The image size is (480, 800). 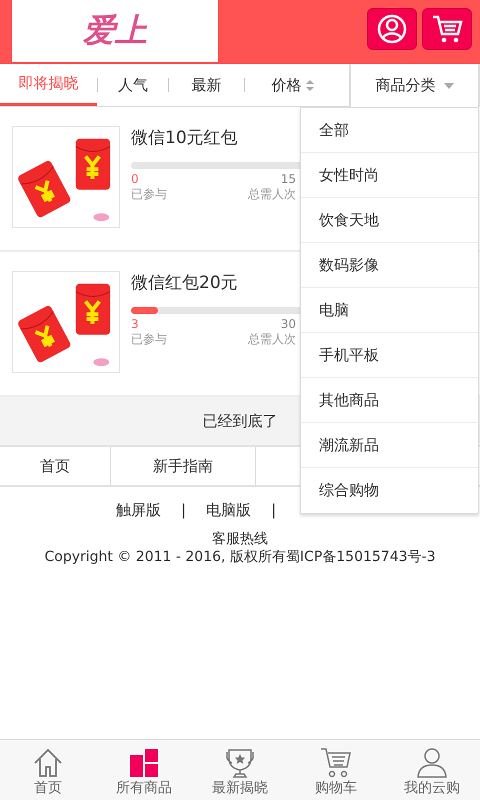 What do you see at coordinates (138, 510) in the screenshot?
I see `version-link: 触屏版` at bounding box center [138, 510].